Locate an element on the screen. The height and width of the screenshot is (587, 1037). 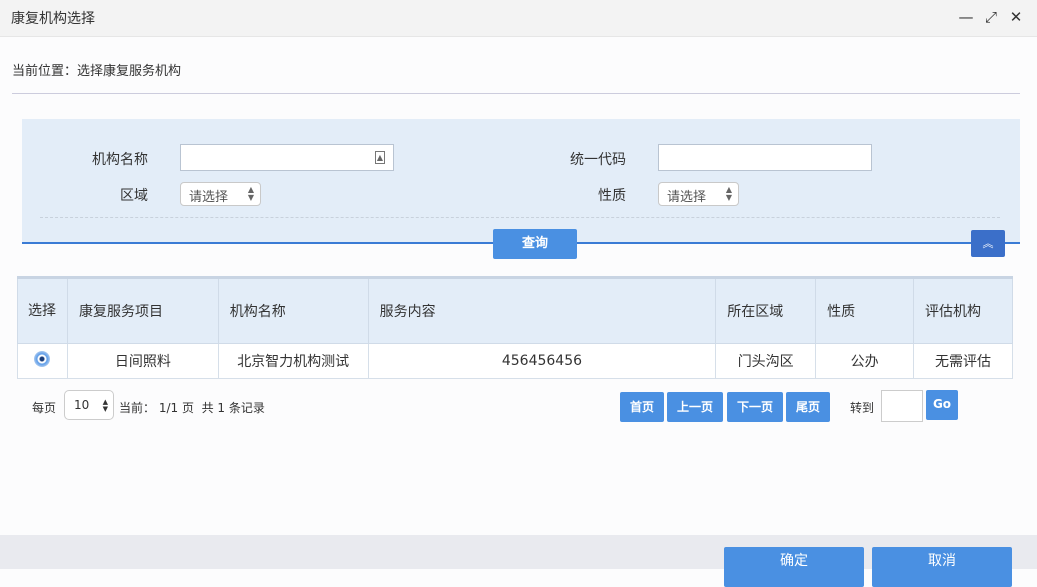
window-title: 康复机构选择 is located at coordinates (53, 19).